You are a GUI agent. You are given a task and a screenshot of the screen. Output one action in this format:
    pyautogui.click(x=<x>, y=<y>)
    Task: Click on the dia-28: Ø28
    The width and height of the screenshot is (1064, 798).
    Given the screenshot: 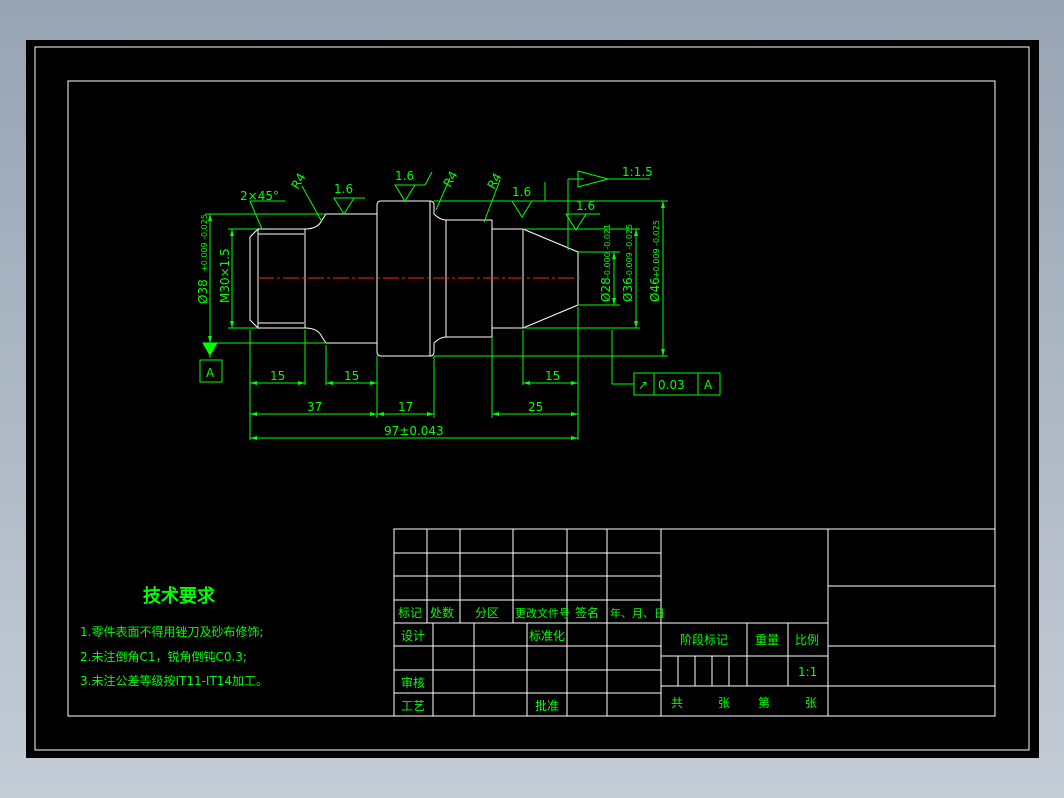 What is the action you would take?
    pyautogui.click(x=606, y=289)
    